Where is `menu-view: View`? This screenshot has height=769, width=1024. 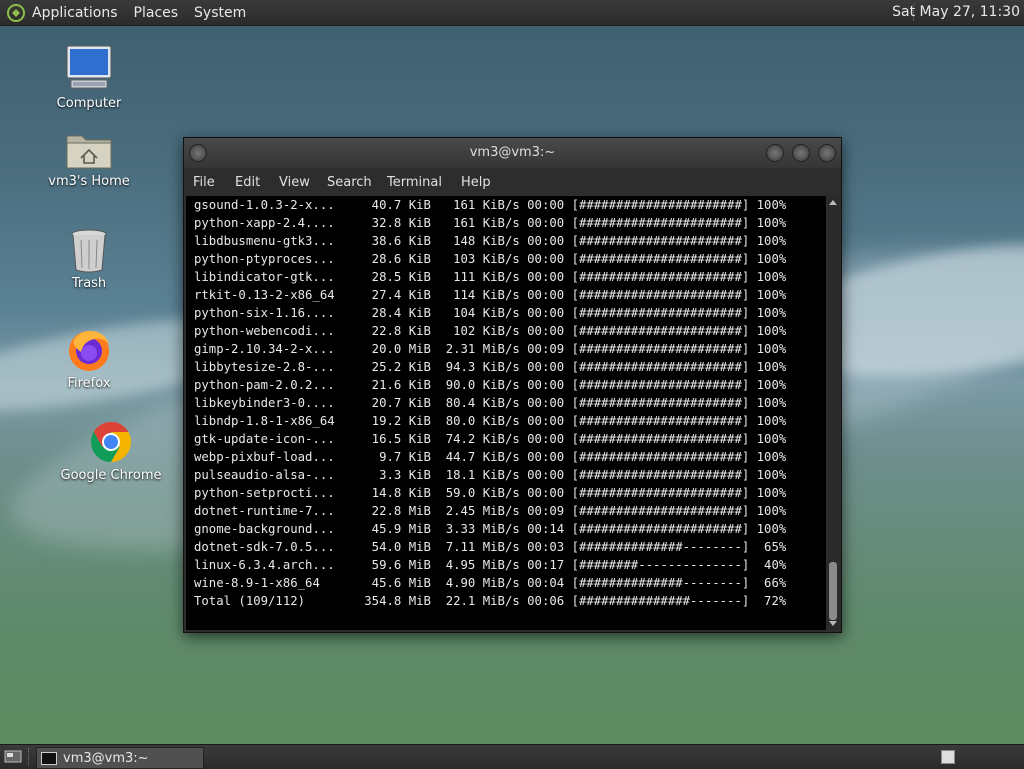
menu-view: View is located at coordinates (294, 182).